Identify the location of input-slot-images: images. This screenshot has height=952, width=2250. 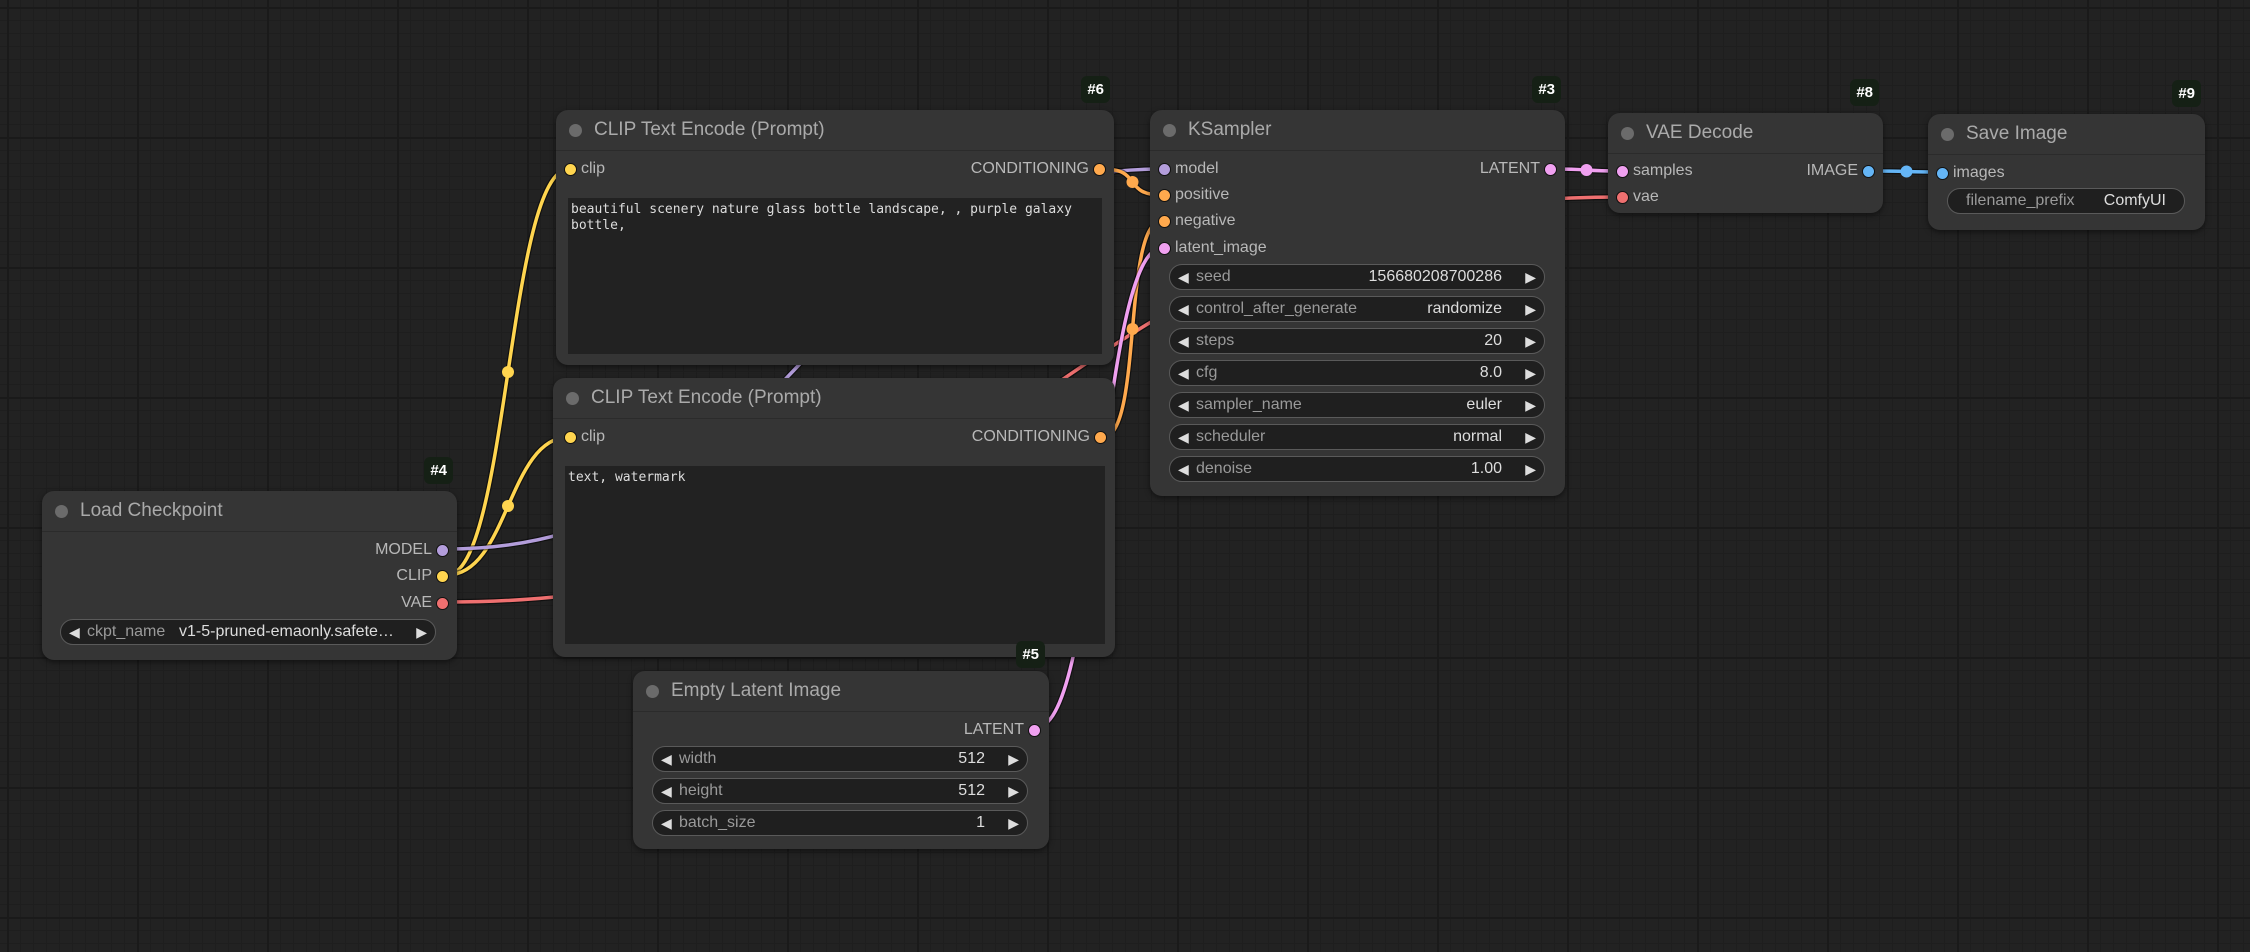
(1970, 173).